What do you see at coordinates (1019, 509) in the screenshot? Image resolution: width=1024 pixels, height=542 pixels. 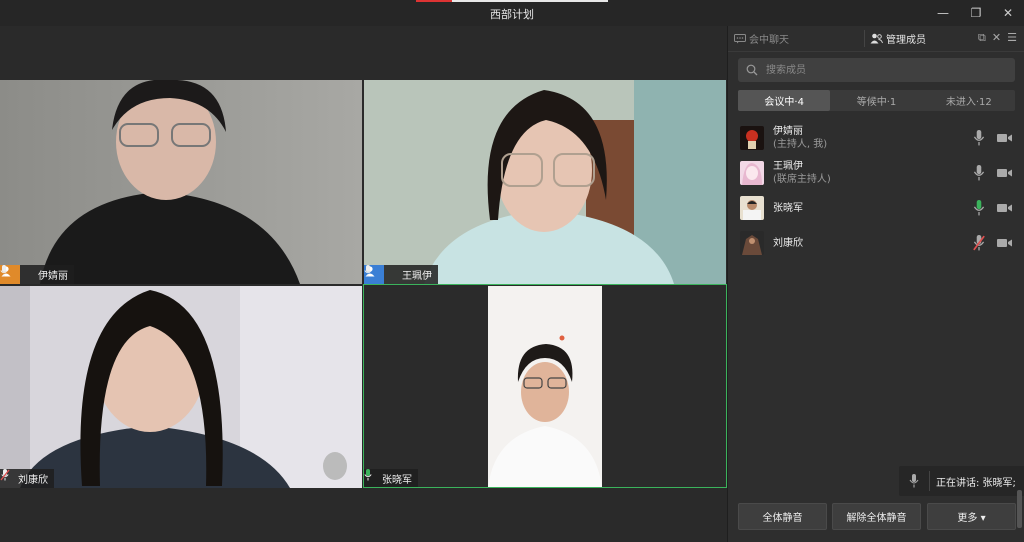 I see `scrollbar` at bounding box center [1019, 509].